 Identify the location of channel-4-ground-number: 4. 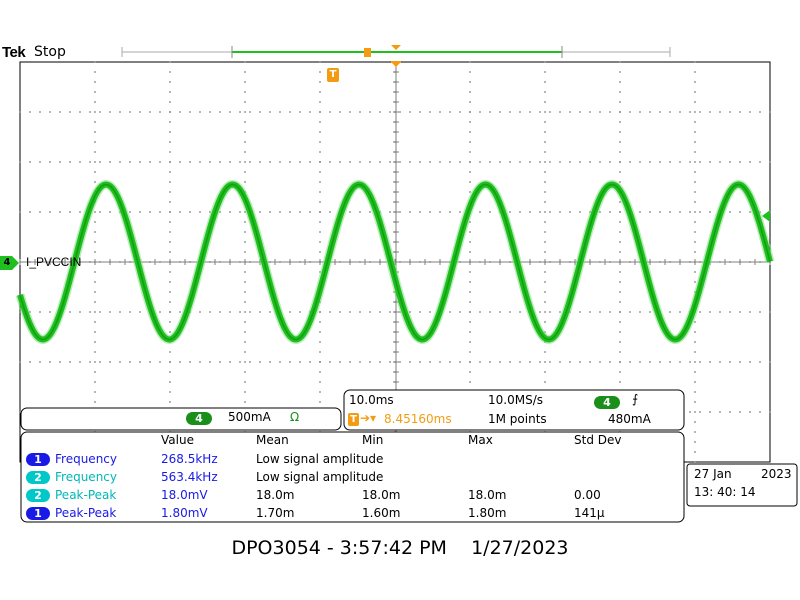
(7, 262).